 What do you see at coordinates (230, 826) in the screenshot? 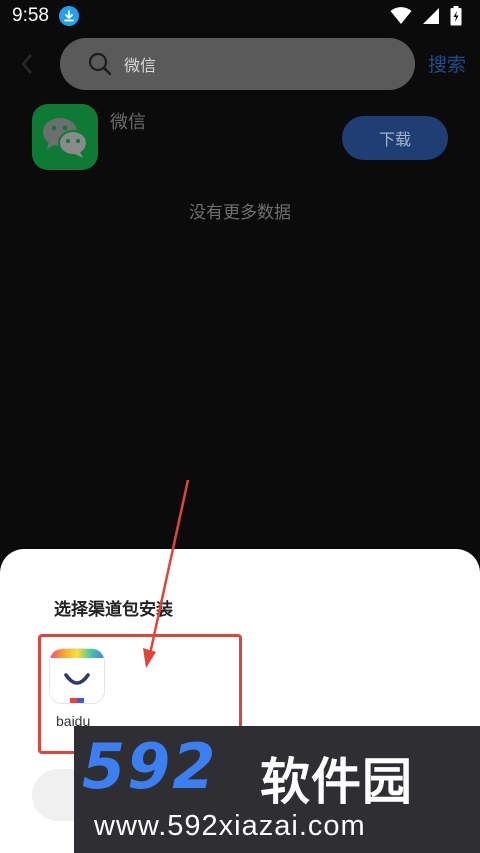
I see `watermark-url: www.592xiazai.com` at bounding box center [230, 826].